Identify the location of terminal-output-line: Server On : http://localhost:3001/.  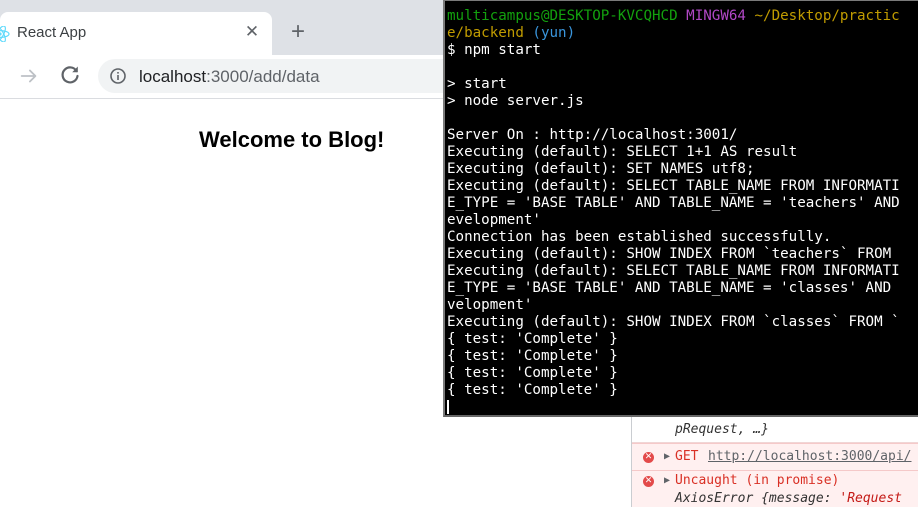
(592, 135).